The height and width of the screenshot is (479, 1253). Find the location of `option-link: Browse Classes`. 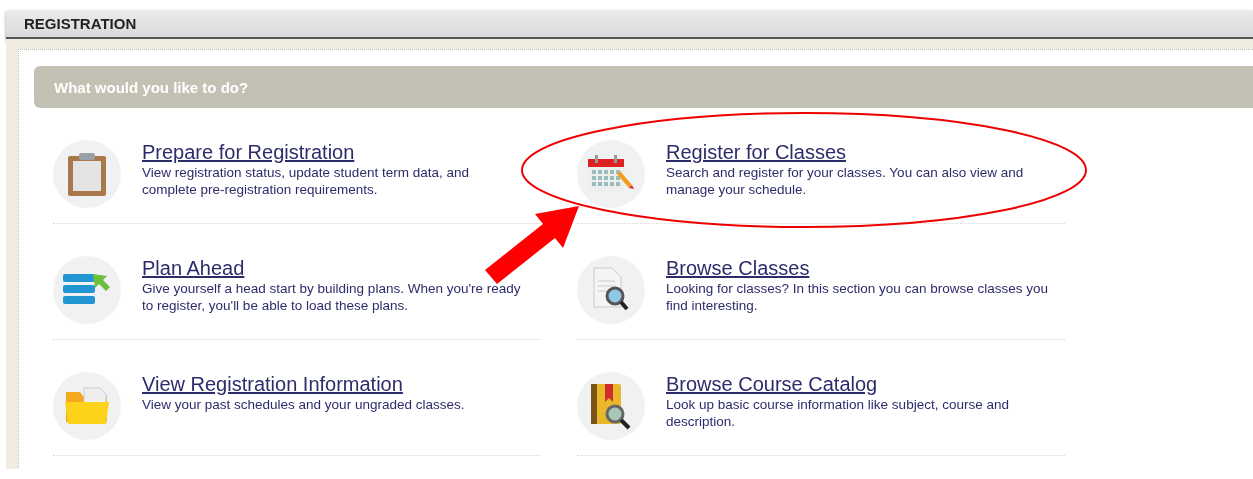

option-link: Browse Classes is located at coordinates (738, 268).